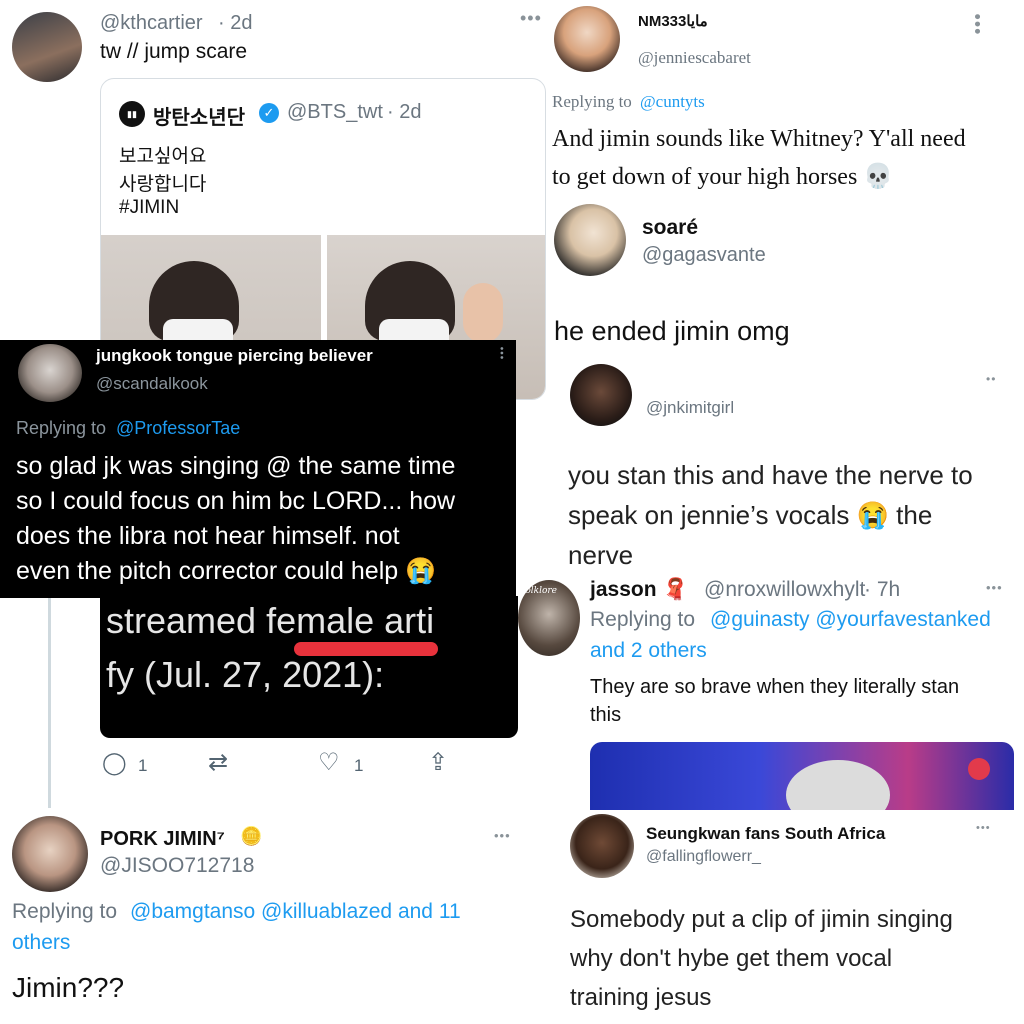 This screenshot has height=1024, width=1024. What do you see at coordinates (163, 156) in the screenshot?
I see `quoted-line-1: 보고싶어요` at bounding box center [163, 156].